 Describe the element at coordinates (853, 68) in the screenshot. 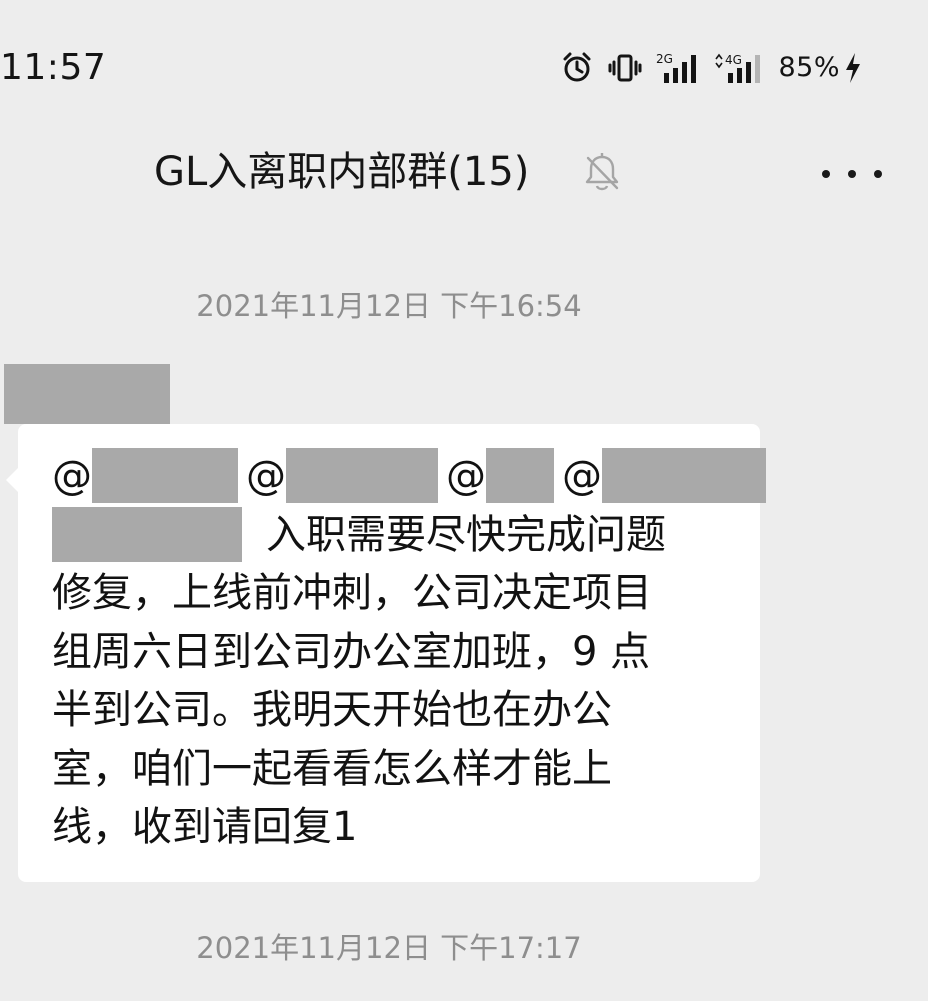

I see `battery-charging-icon` at that location.